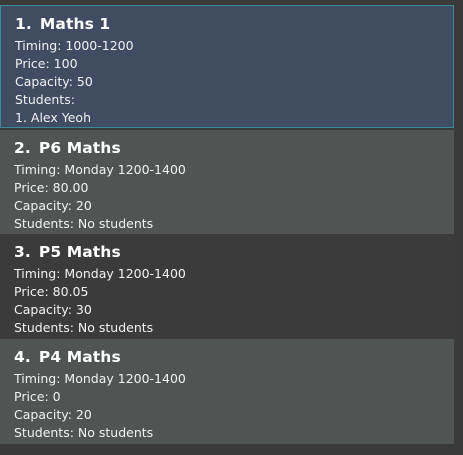  I want to click on class-name: P4 Maths, so click(79, 357).